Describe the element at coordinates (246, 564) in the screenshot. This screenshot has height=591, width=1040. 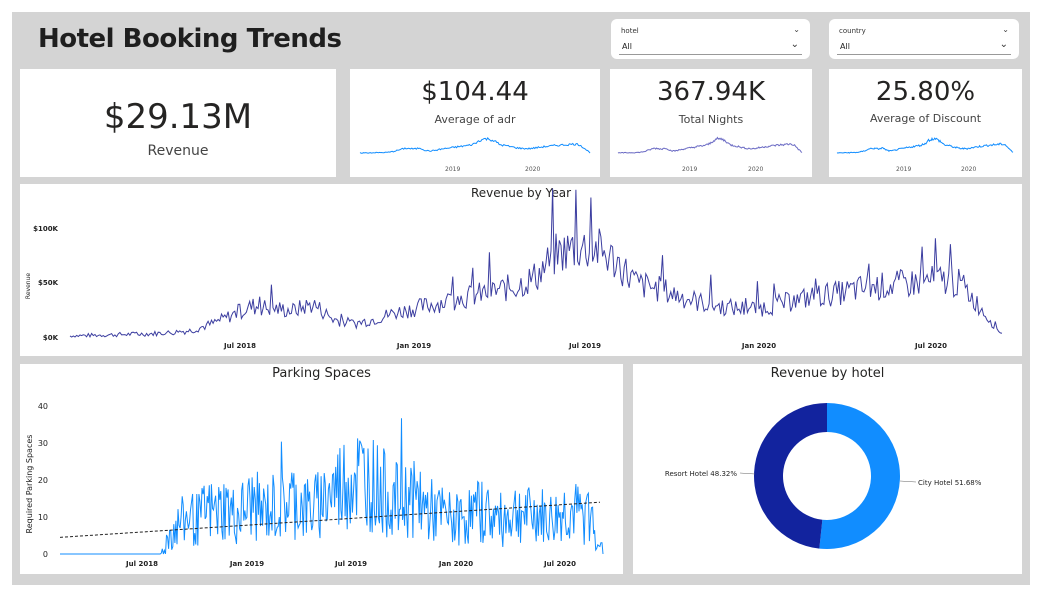
I see `parking-x-tick-jan2019: Jan 2019` at that location.